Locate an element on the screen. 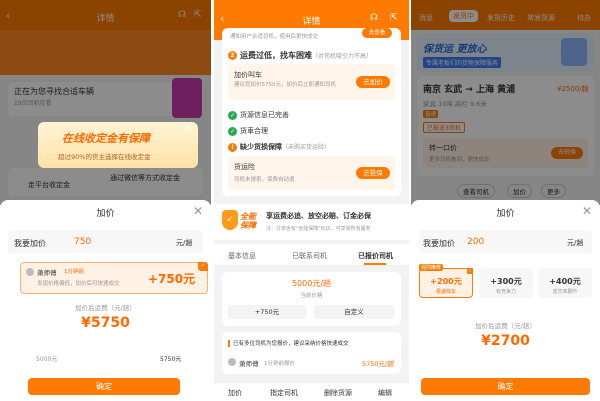 The width and height of the screenshot is (600, 401). item3-row: ✓ 货車合理 is located at coordinates (248, 131).